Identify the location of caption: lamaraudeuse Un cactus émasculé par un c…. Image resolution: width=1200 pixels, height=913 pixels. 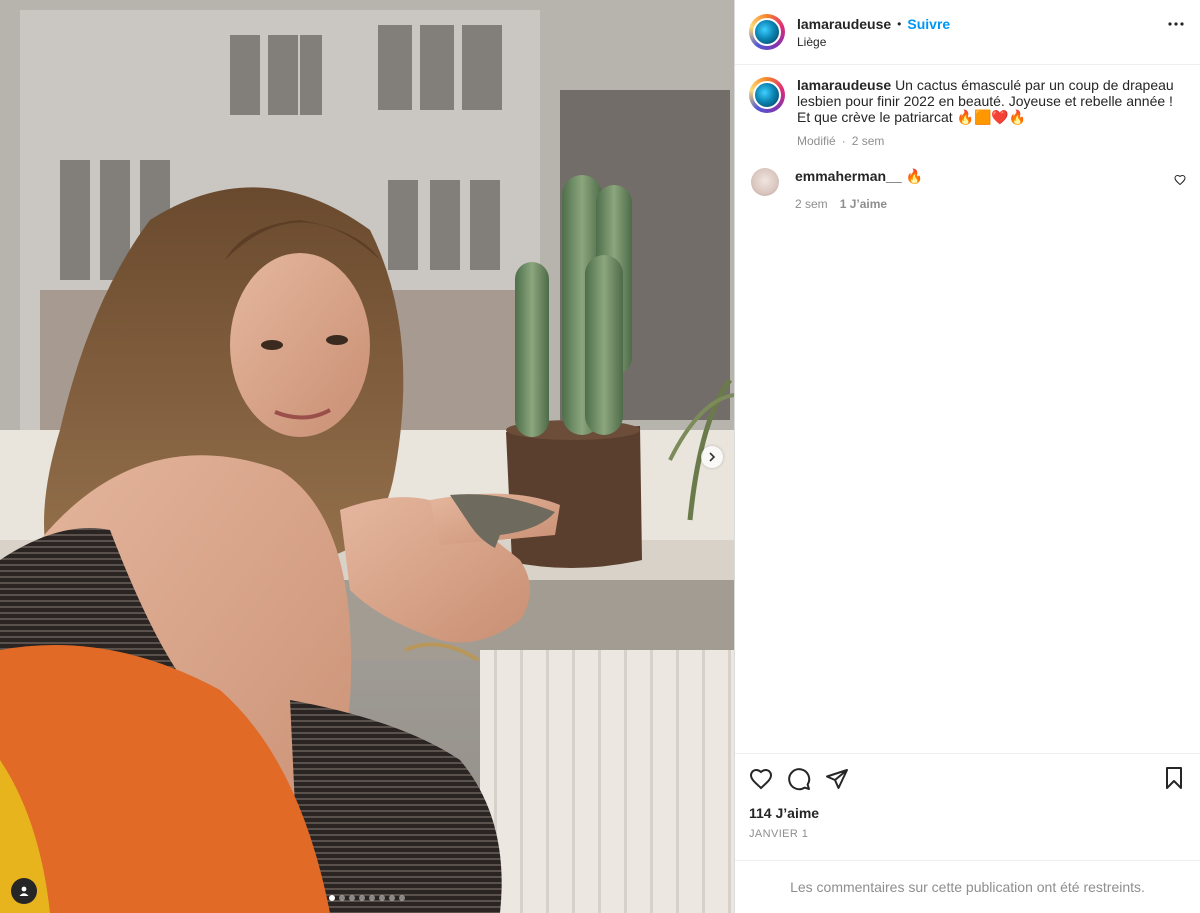
(967, 113).